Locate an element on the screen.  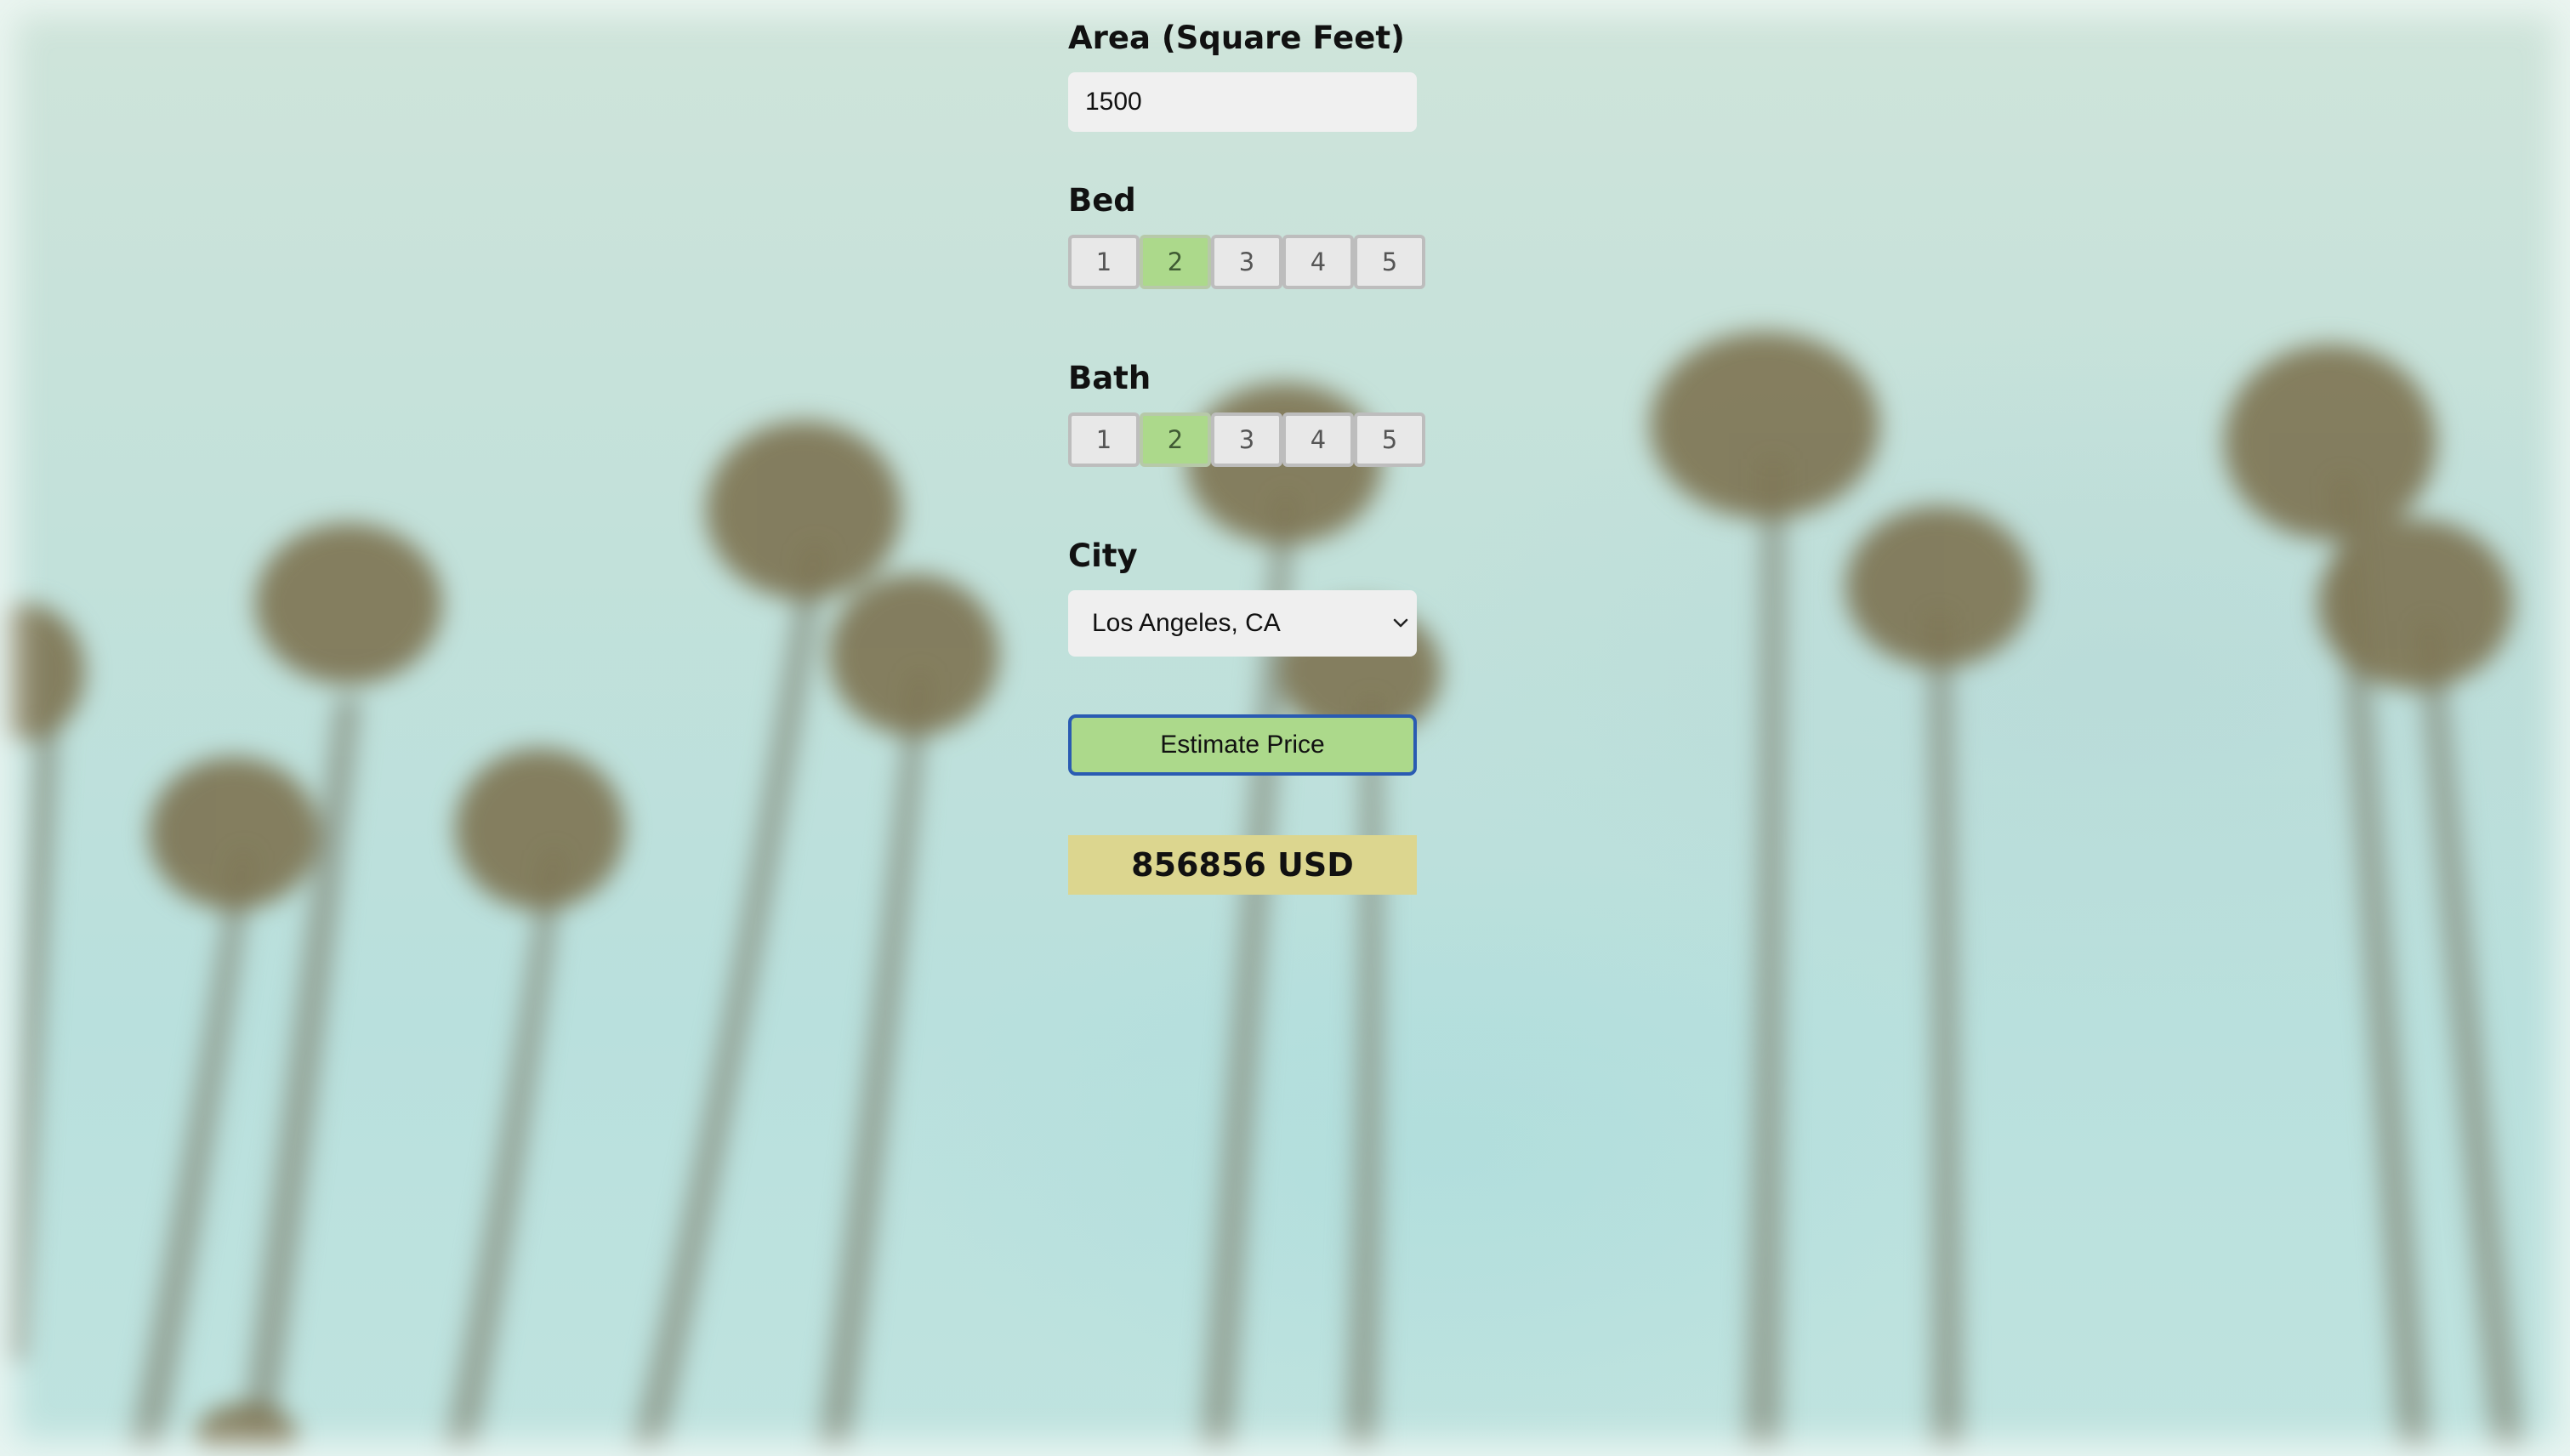
city-select-value: Los Angeles, CA is located at coordinates (1187, 623).